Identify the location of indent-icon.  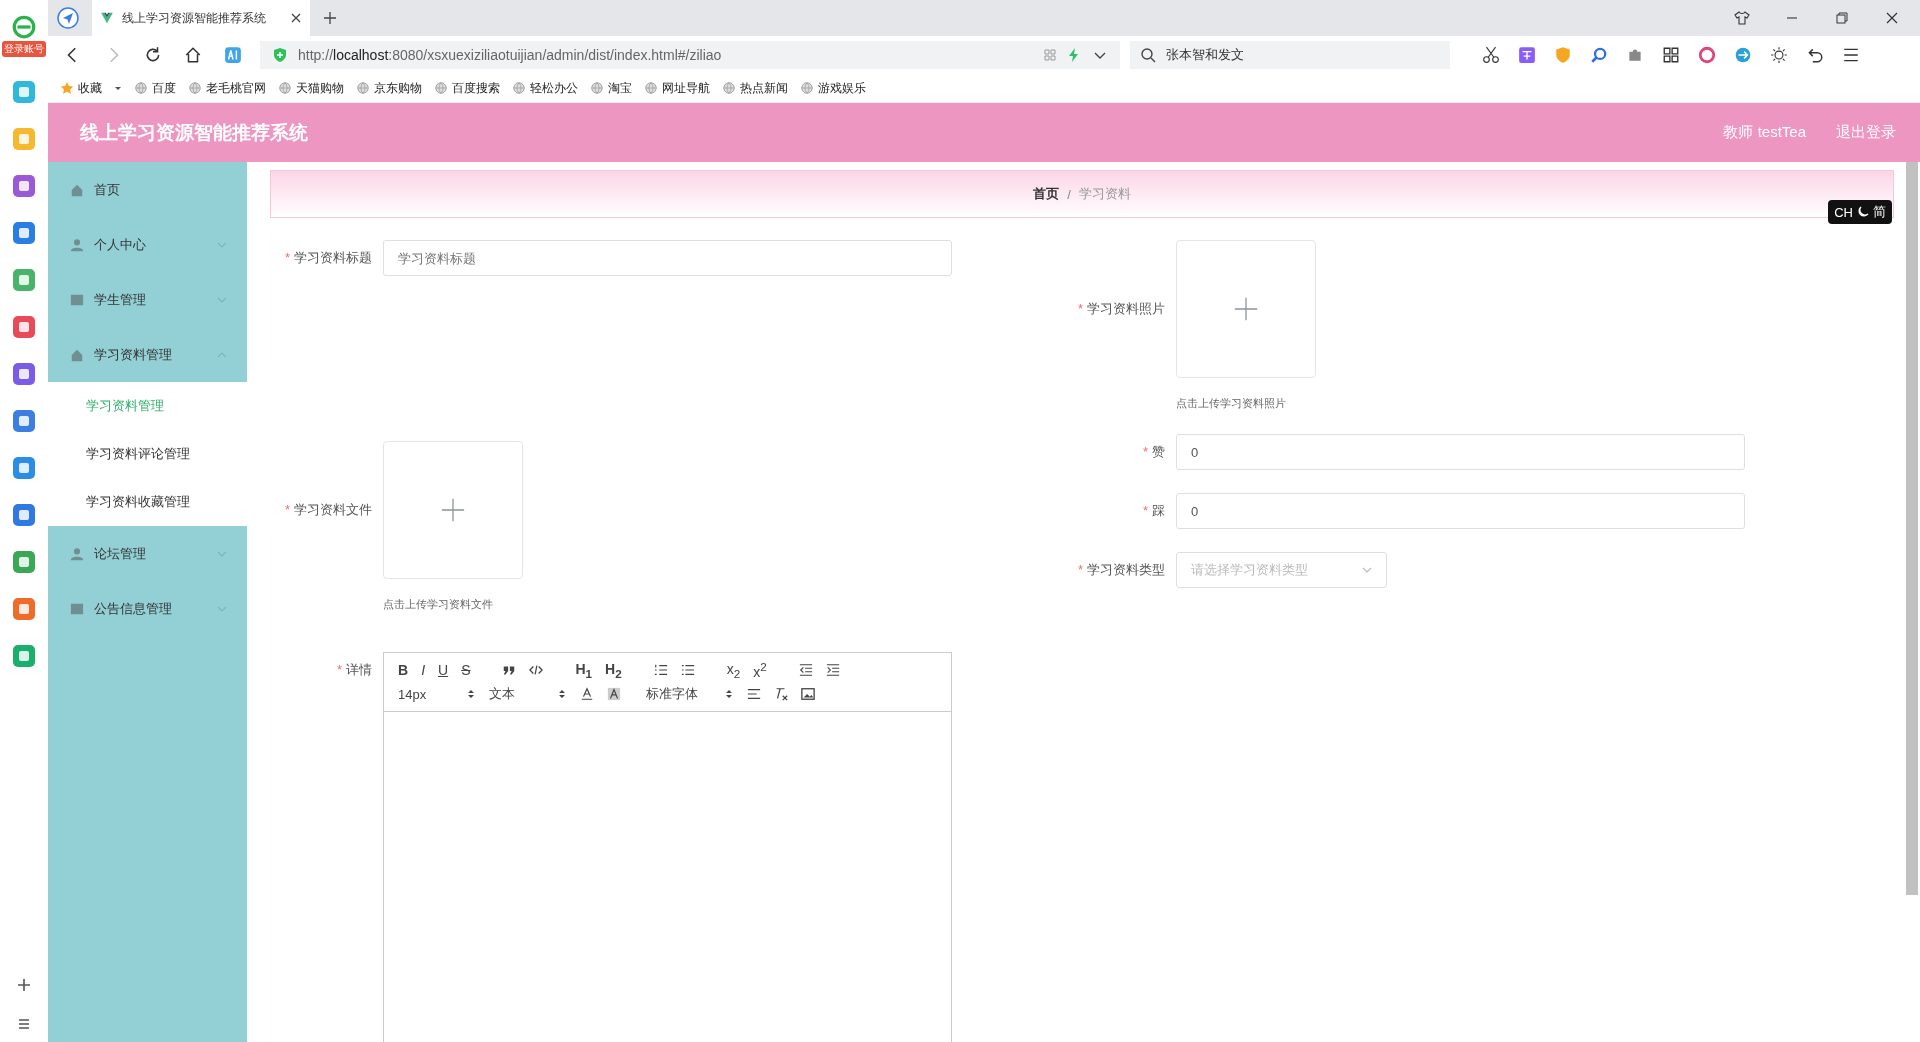
(832, 670).